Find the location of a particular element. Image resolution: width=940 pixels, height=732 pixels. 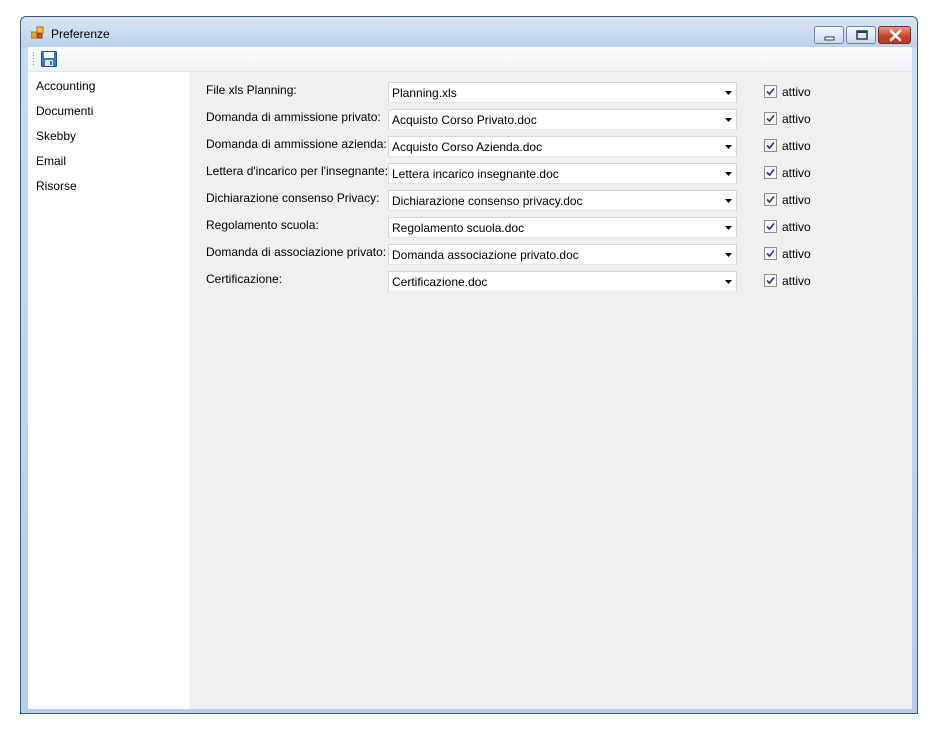

combo-value: Lettera incarico insegnante.doc is located at coordinates (475, 174).